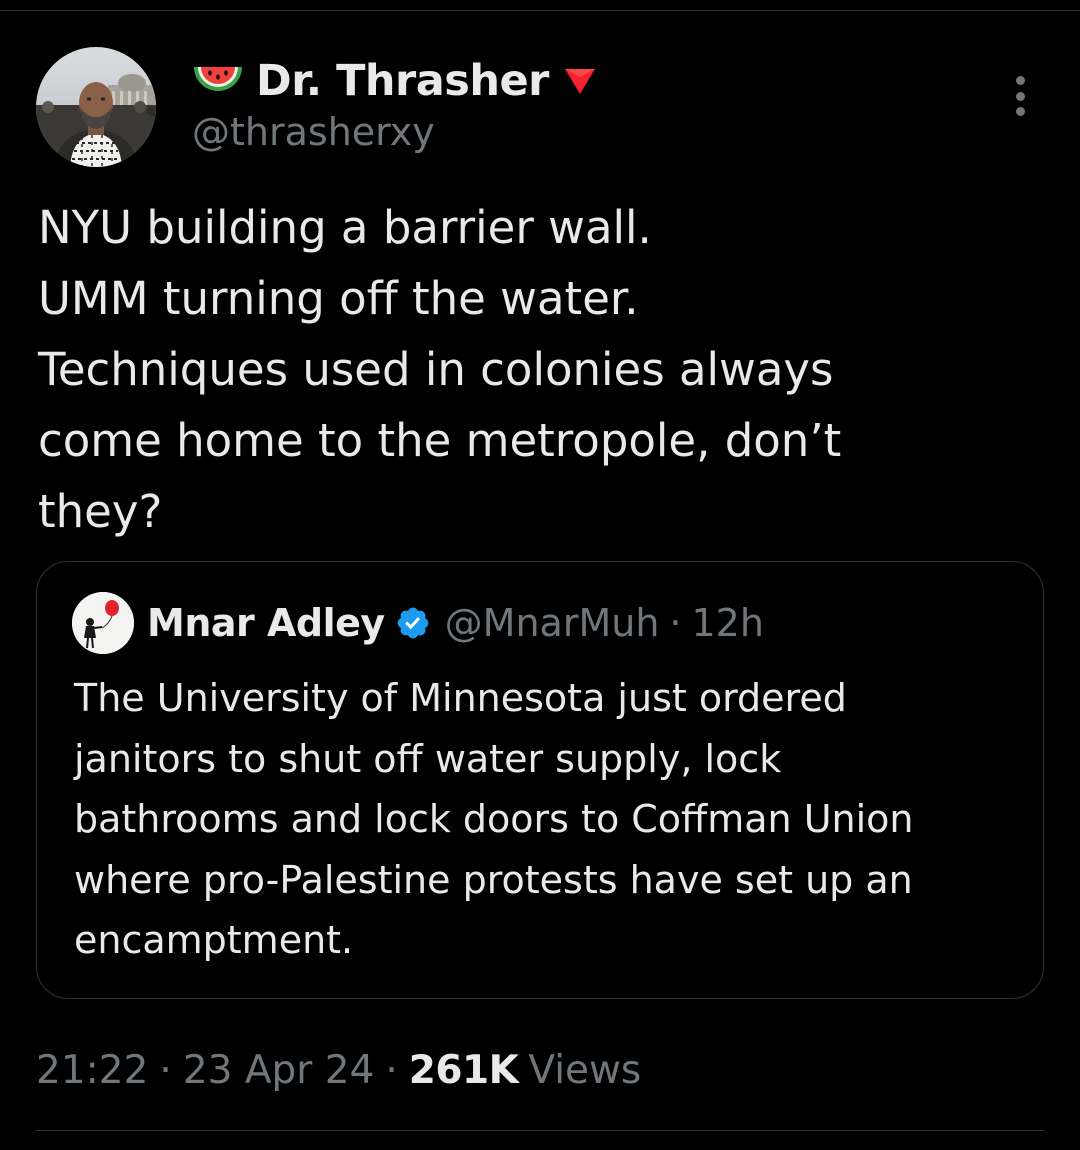 The width and height of the screenshot is (1080, 1150). Describe the element at coordinates (540, 10) in the screenshot. I see `top-divider` at that location.